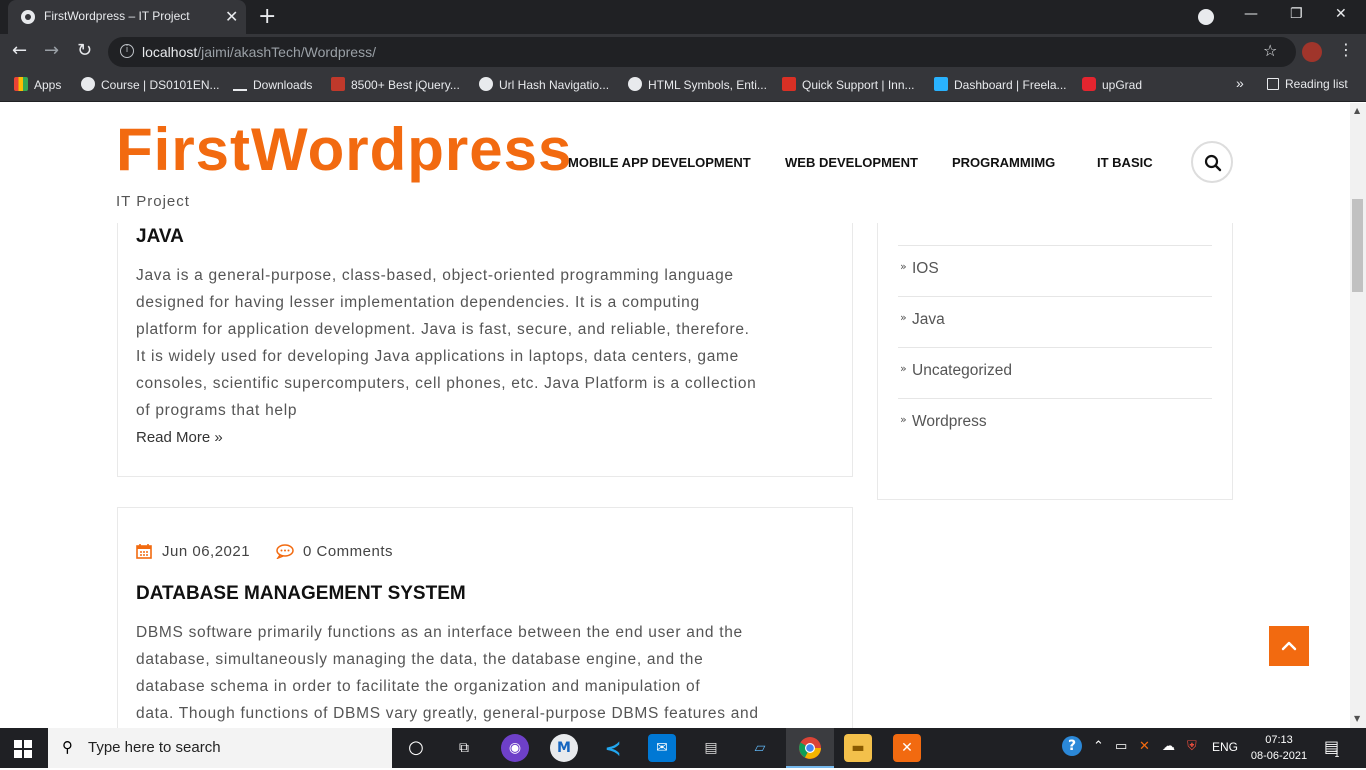 The image size is (1366, 770). What do you see at coordinates (1251, 14) in the screenshot?
I see `minimize-button: —` at bounding box center [1251, 14].